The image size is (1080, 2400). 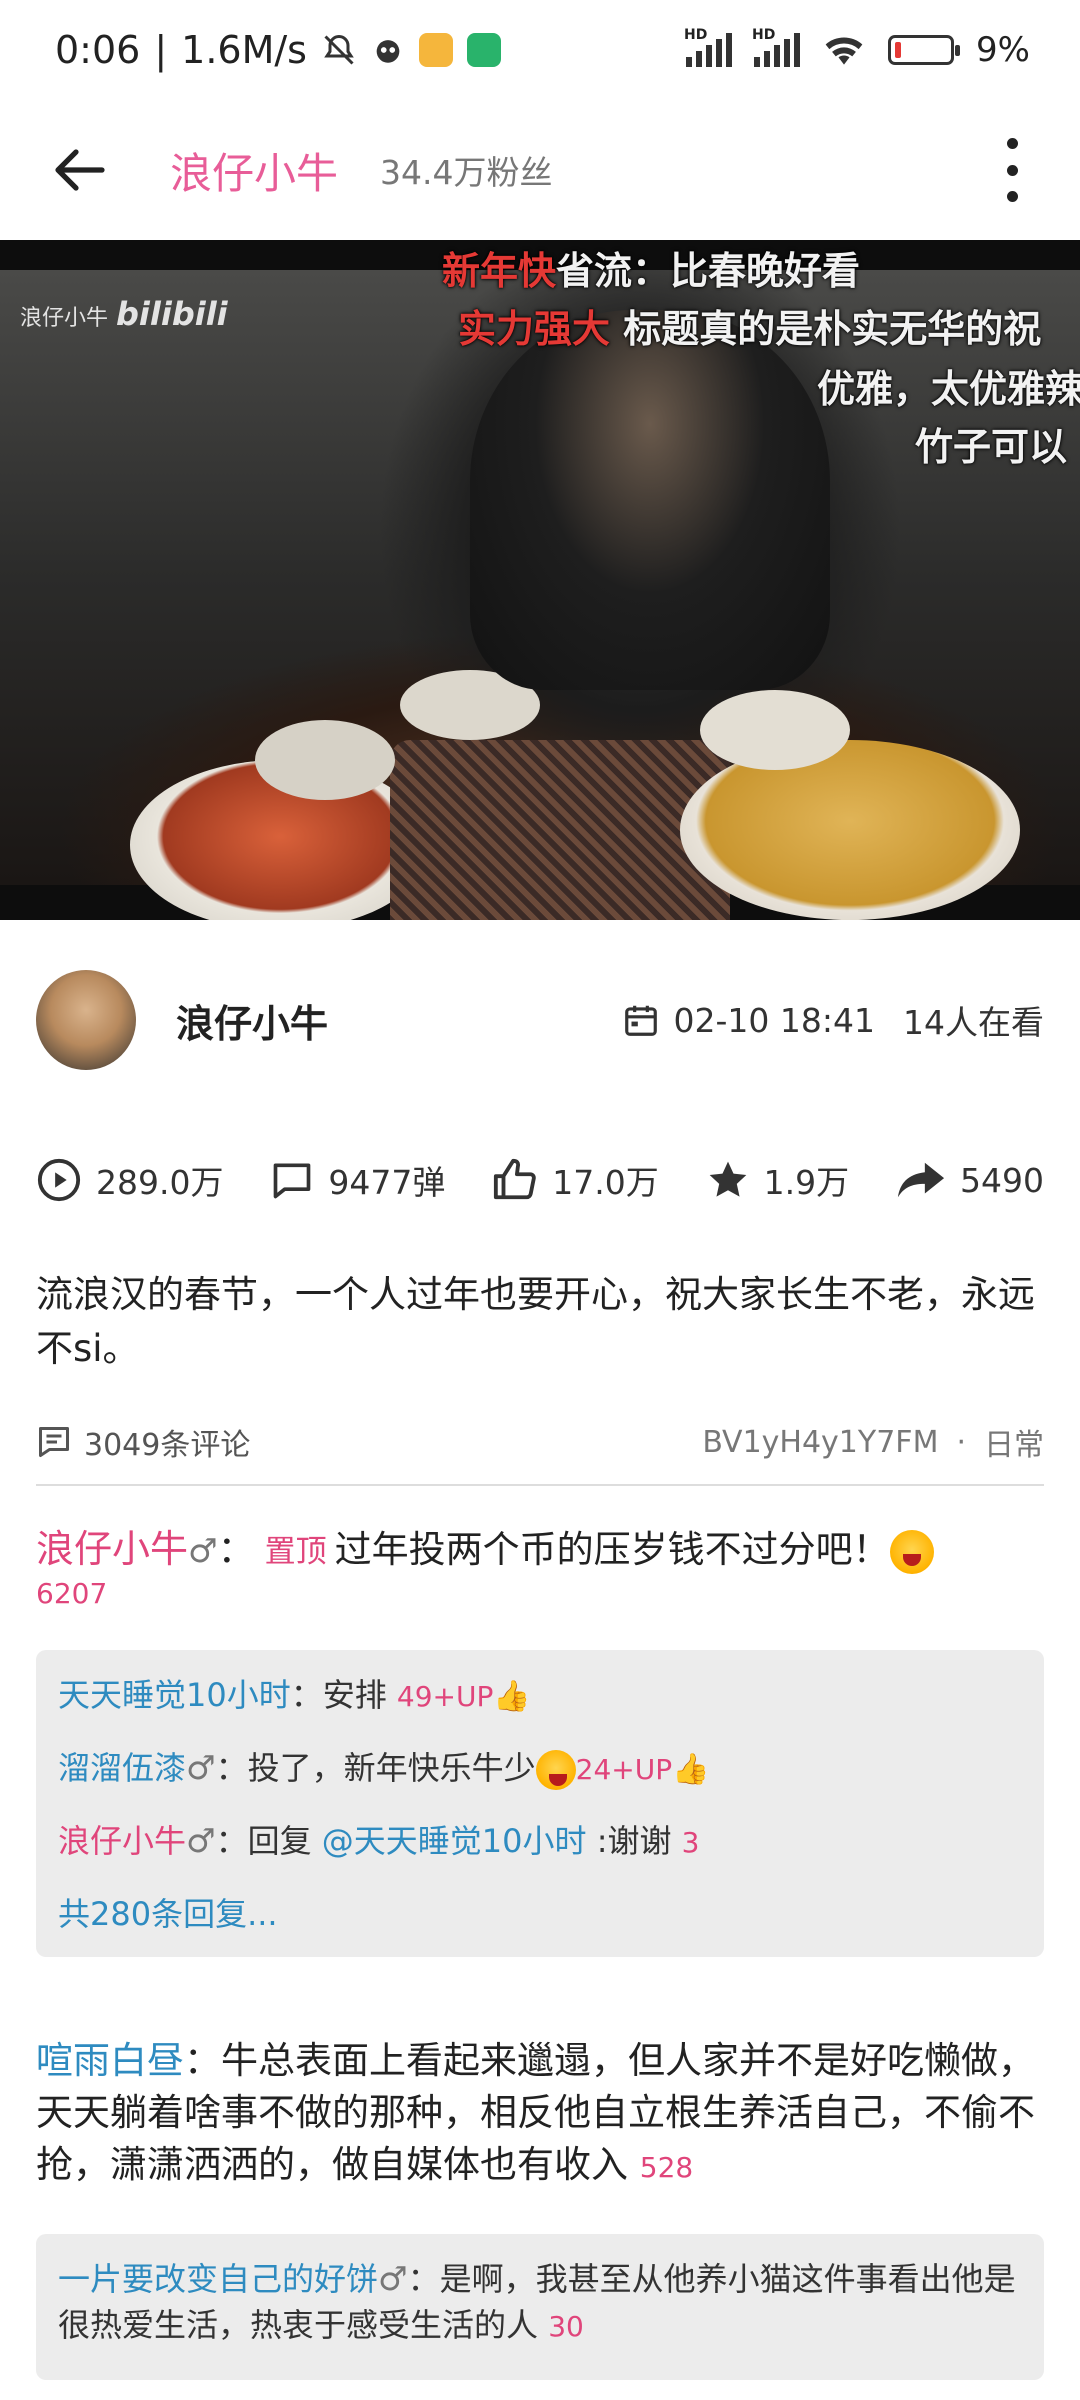 What do you see at coordinates (806, 1182) in the screenshot?
I see `favorite-count: 1.9万` at bounding box center [806, 1182].